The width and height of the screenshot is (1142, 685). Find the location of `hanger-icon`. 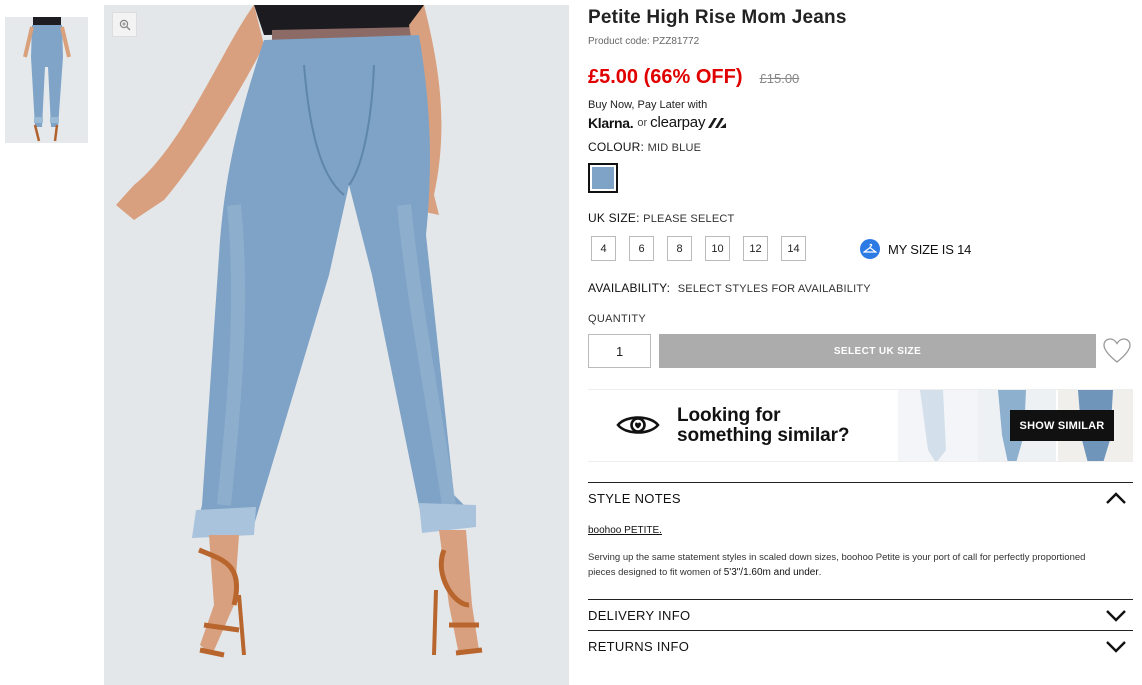

hanger-icon is located at coordinates (870, 249).